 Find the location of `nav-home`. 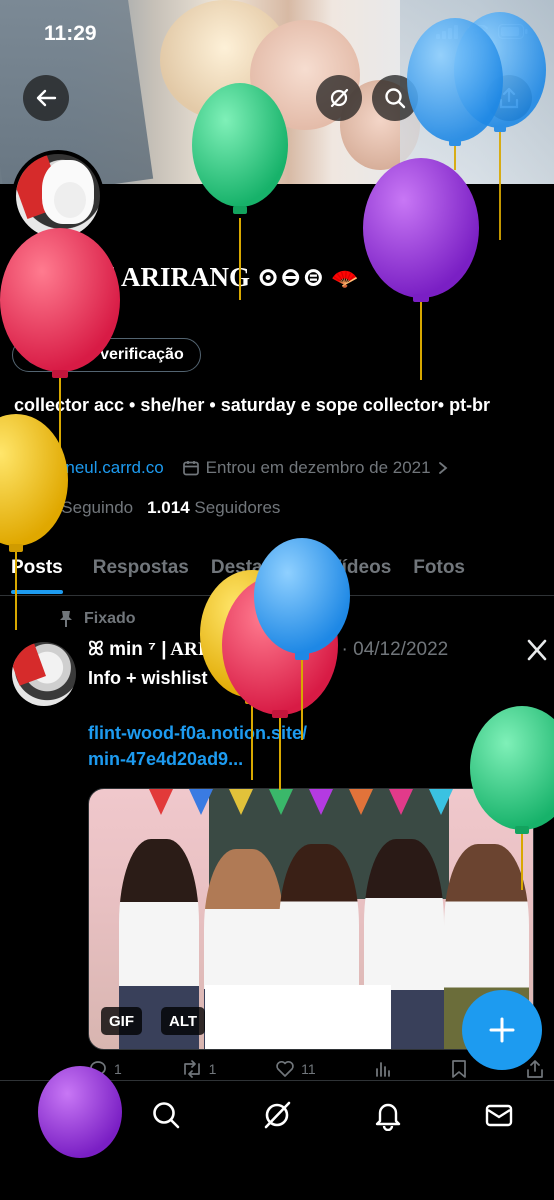

nav-home is located at coordinates (55, 1117).